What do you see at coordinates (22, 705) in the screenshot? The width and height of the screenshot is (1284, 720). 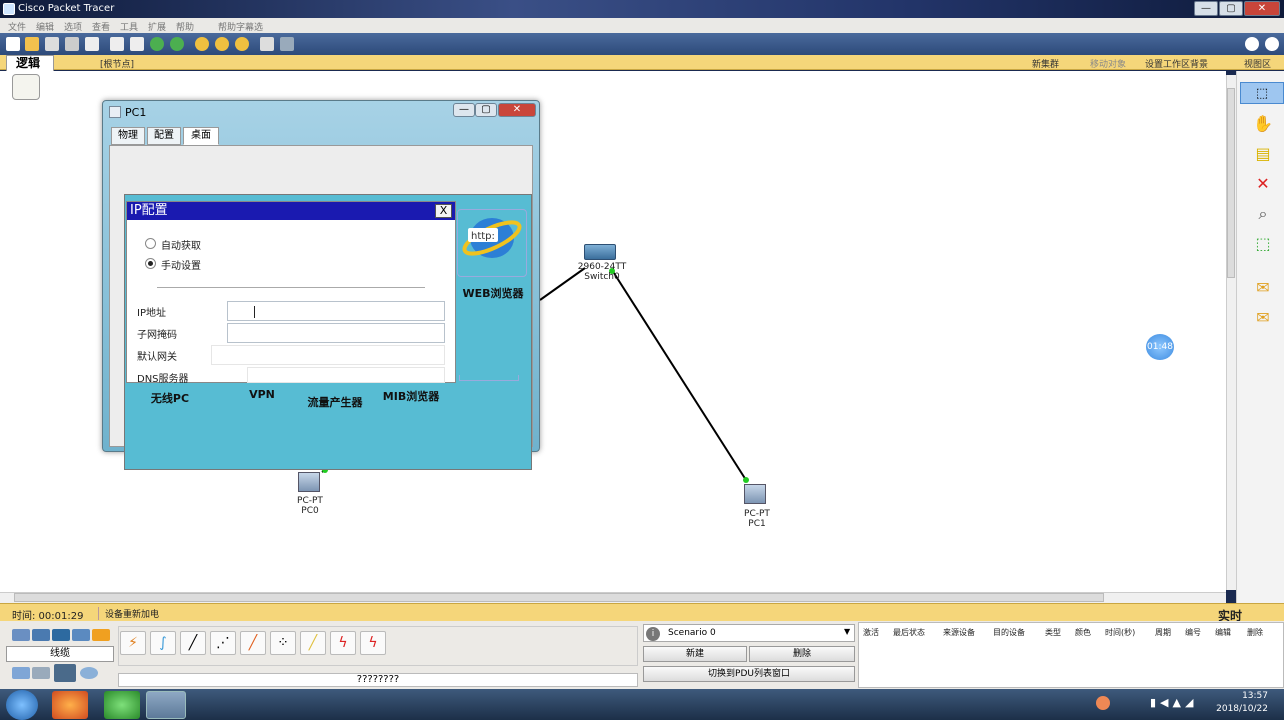 I see `start-button` at bounding box center [22, 705].